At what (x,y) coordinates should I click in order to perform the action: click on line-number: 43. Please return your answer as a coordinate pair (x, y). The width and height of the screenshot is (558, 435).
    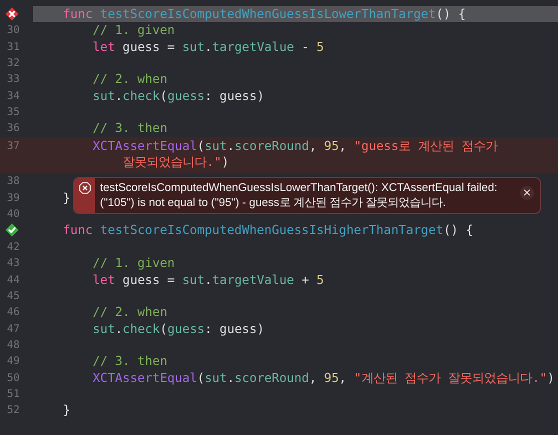
    Looking at the image, I should click on (13, 264).